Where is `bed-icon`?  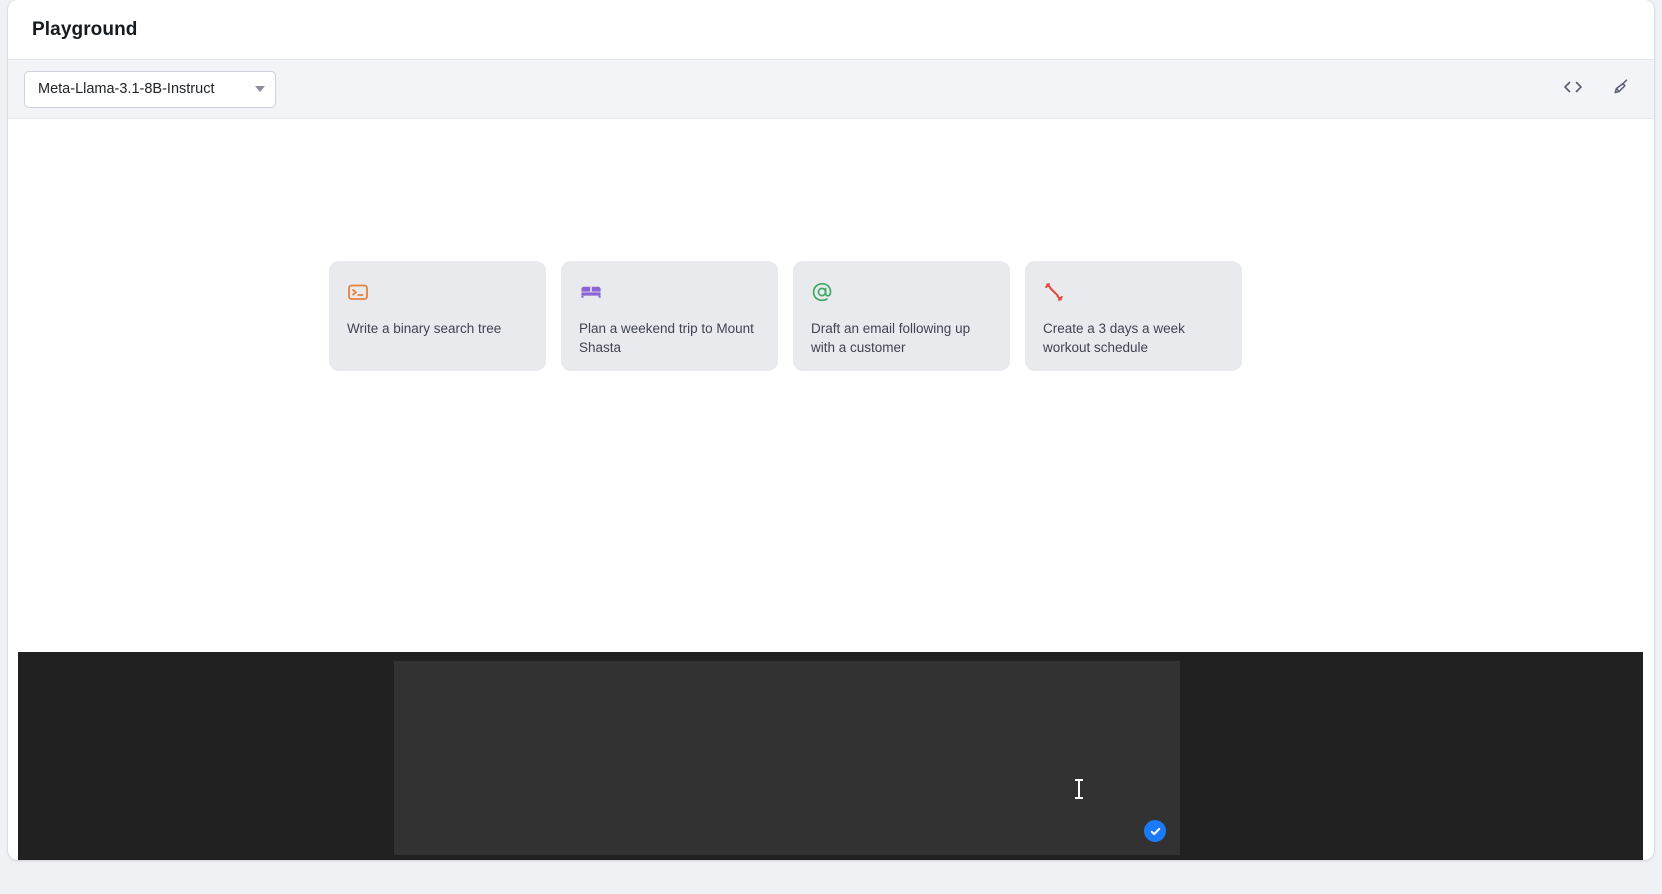
bed-icon is located at coordinates (591, 294).